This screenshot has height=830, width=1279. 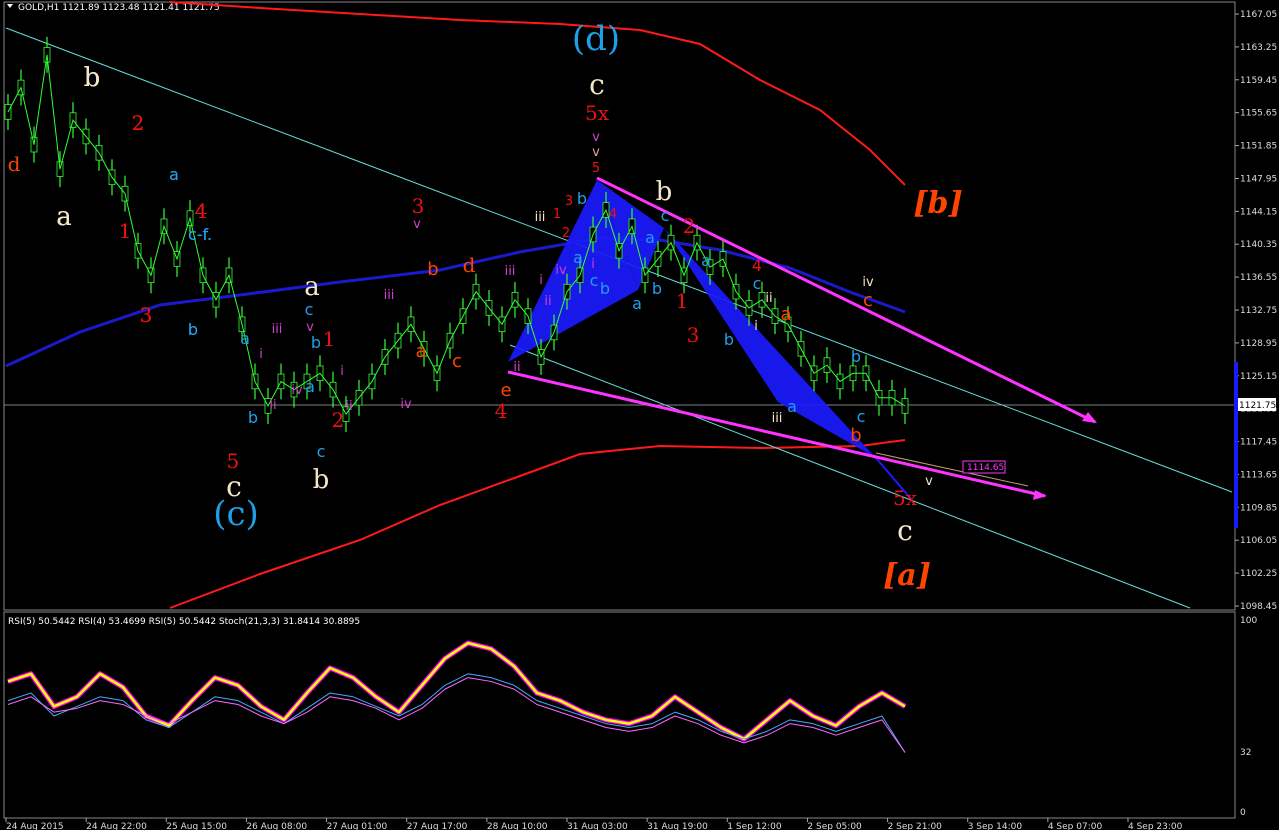 What do you see at coordinates (1258, 377) in the screenshot?
I see `price-tick-label: 1125.15` at bounding box center [1258, 377].